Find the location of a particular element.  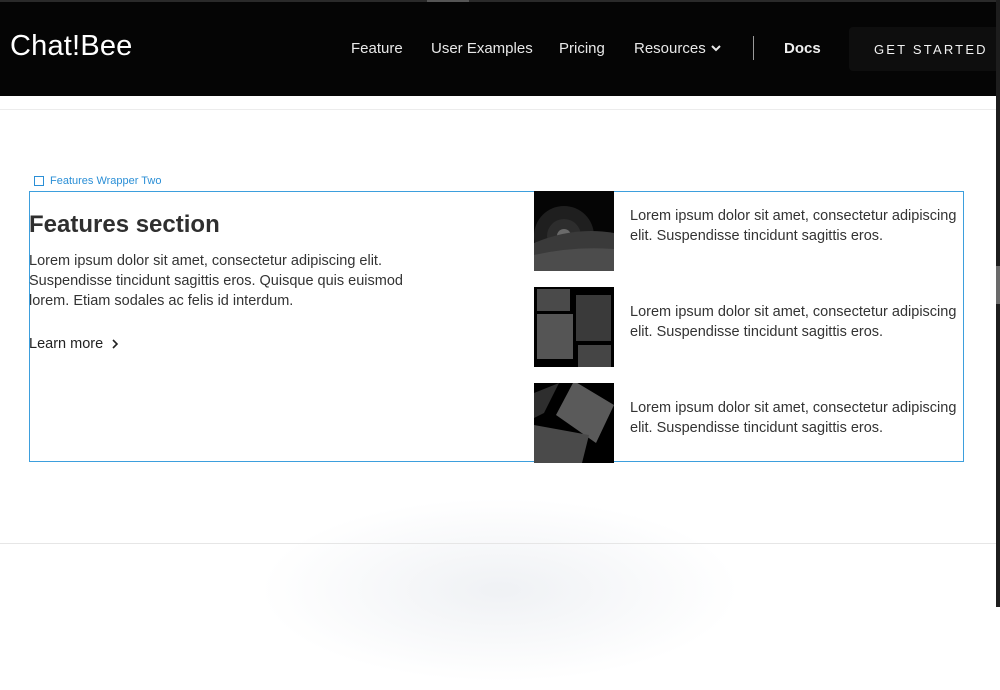

section-divider-top is located at coordinates (498, 109).